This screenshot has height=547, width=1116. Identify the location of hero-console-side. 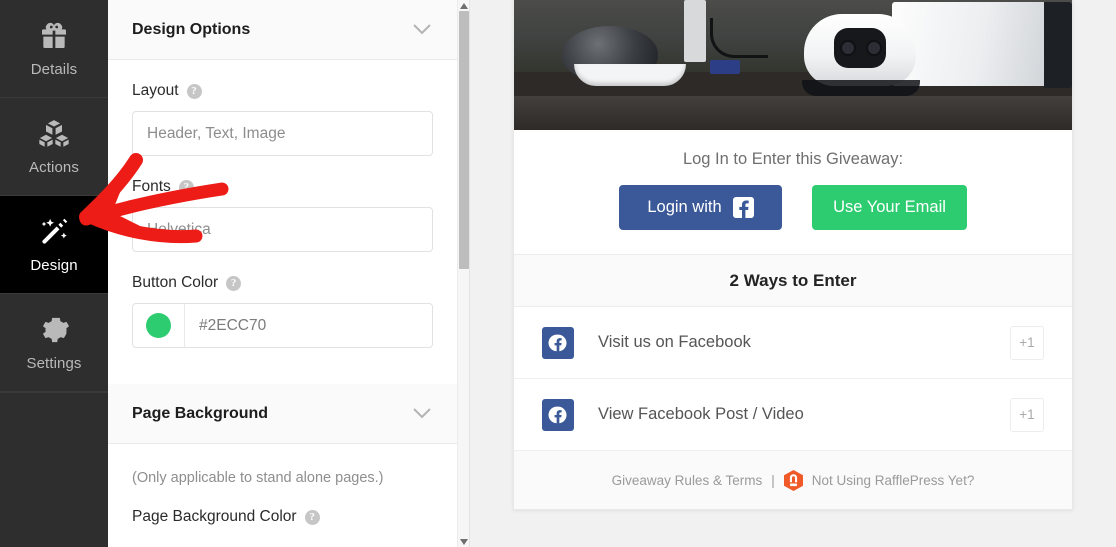
(1058, 45).